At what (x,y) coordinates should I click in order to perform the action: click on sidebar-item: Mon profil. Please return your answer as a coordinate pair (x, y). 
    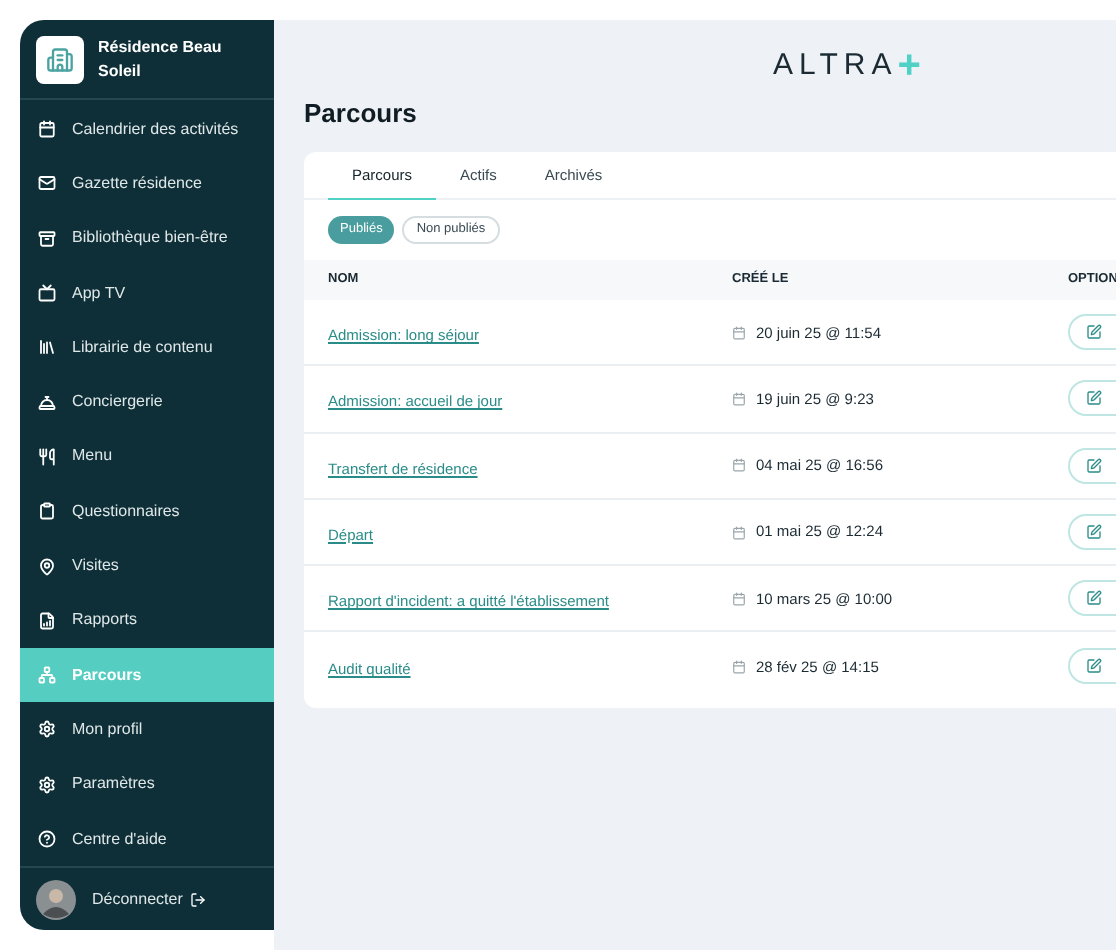
    Looking at the image, I should click on (147, 730).